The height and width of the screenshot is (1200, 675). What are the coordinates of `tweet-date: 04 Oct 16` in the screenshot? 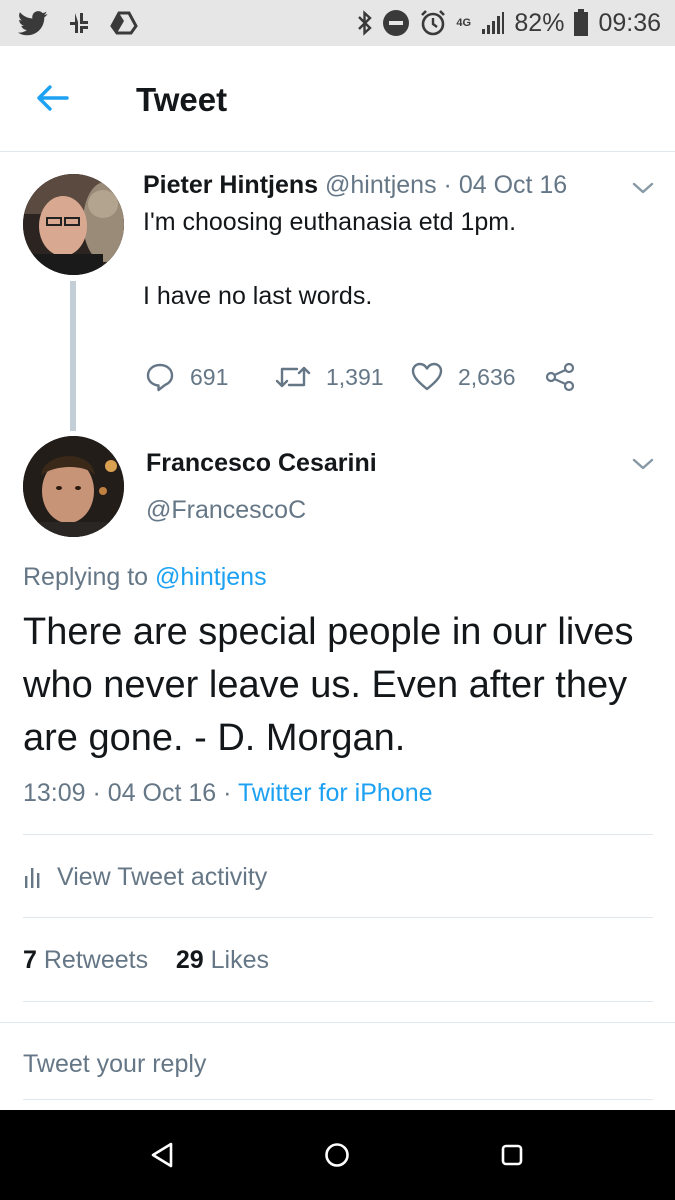 It's located at (162, 793).